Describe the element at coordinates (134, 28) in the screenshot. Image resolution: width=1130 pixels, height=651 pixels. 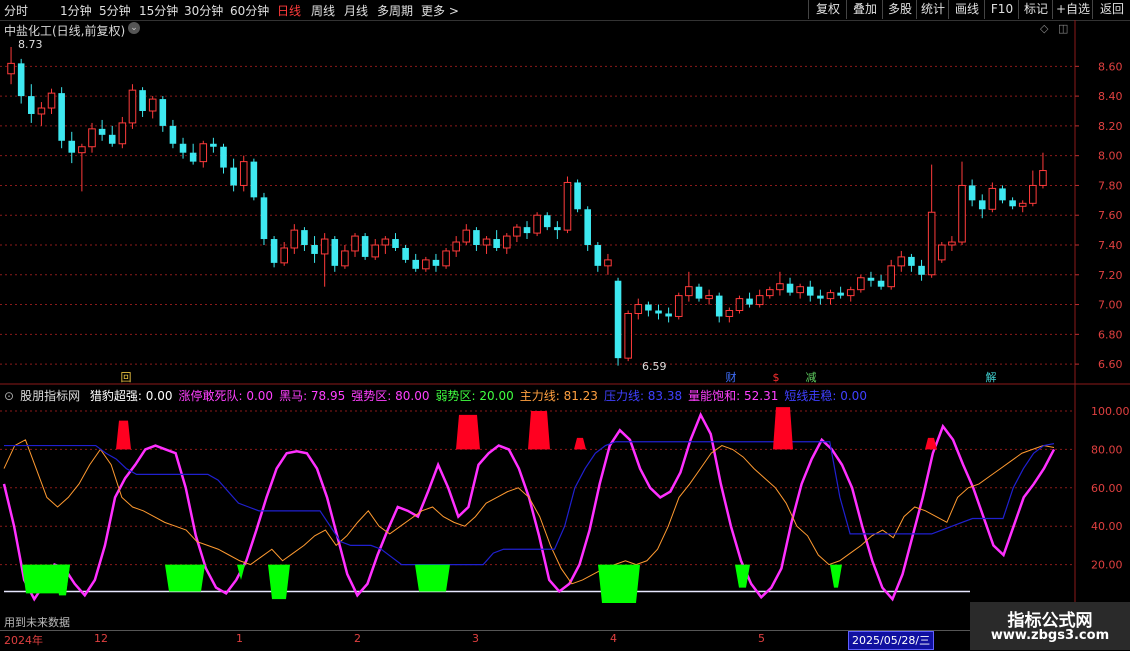
I see `chevron-down-icon: ⌄` at that location.